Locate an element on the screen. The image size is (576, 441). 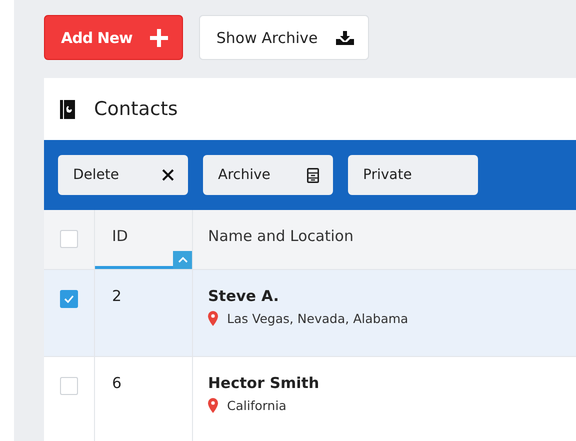
download-icon is located at coordinates (345, 37).